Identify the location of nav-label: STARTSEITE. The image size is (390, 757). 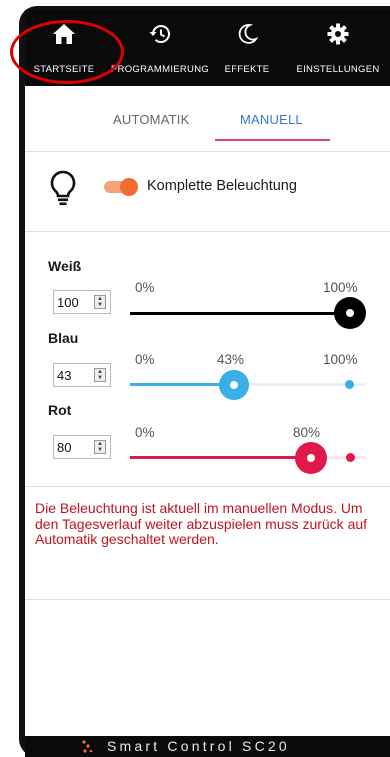
(64, 69).